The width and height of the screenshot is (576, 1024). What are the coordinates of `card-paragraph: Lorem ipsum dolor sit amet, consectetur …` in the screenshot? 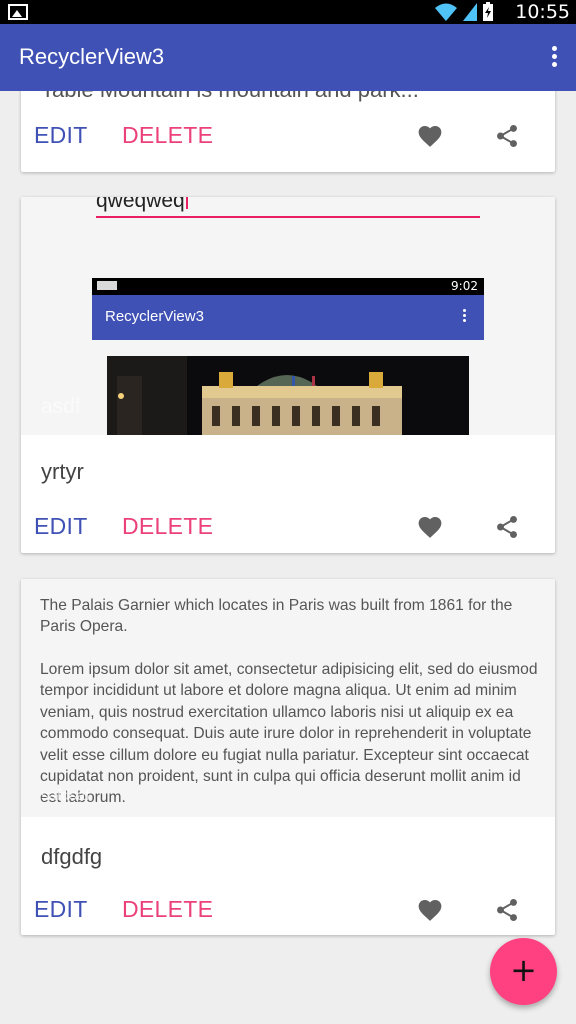 It's located at (289, 734).